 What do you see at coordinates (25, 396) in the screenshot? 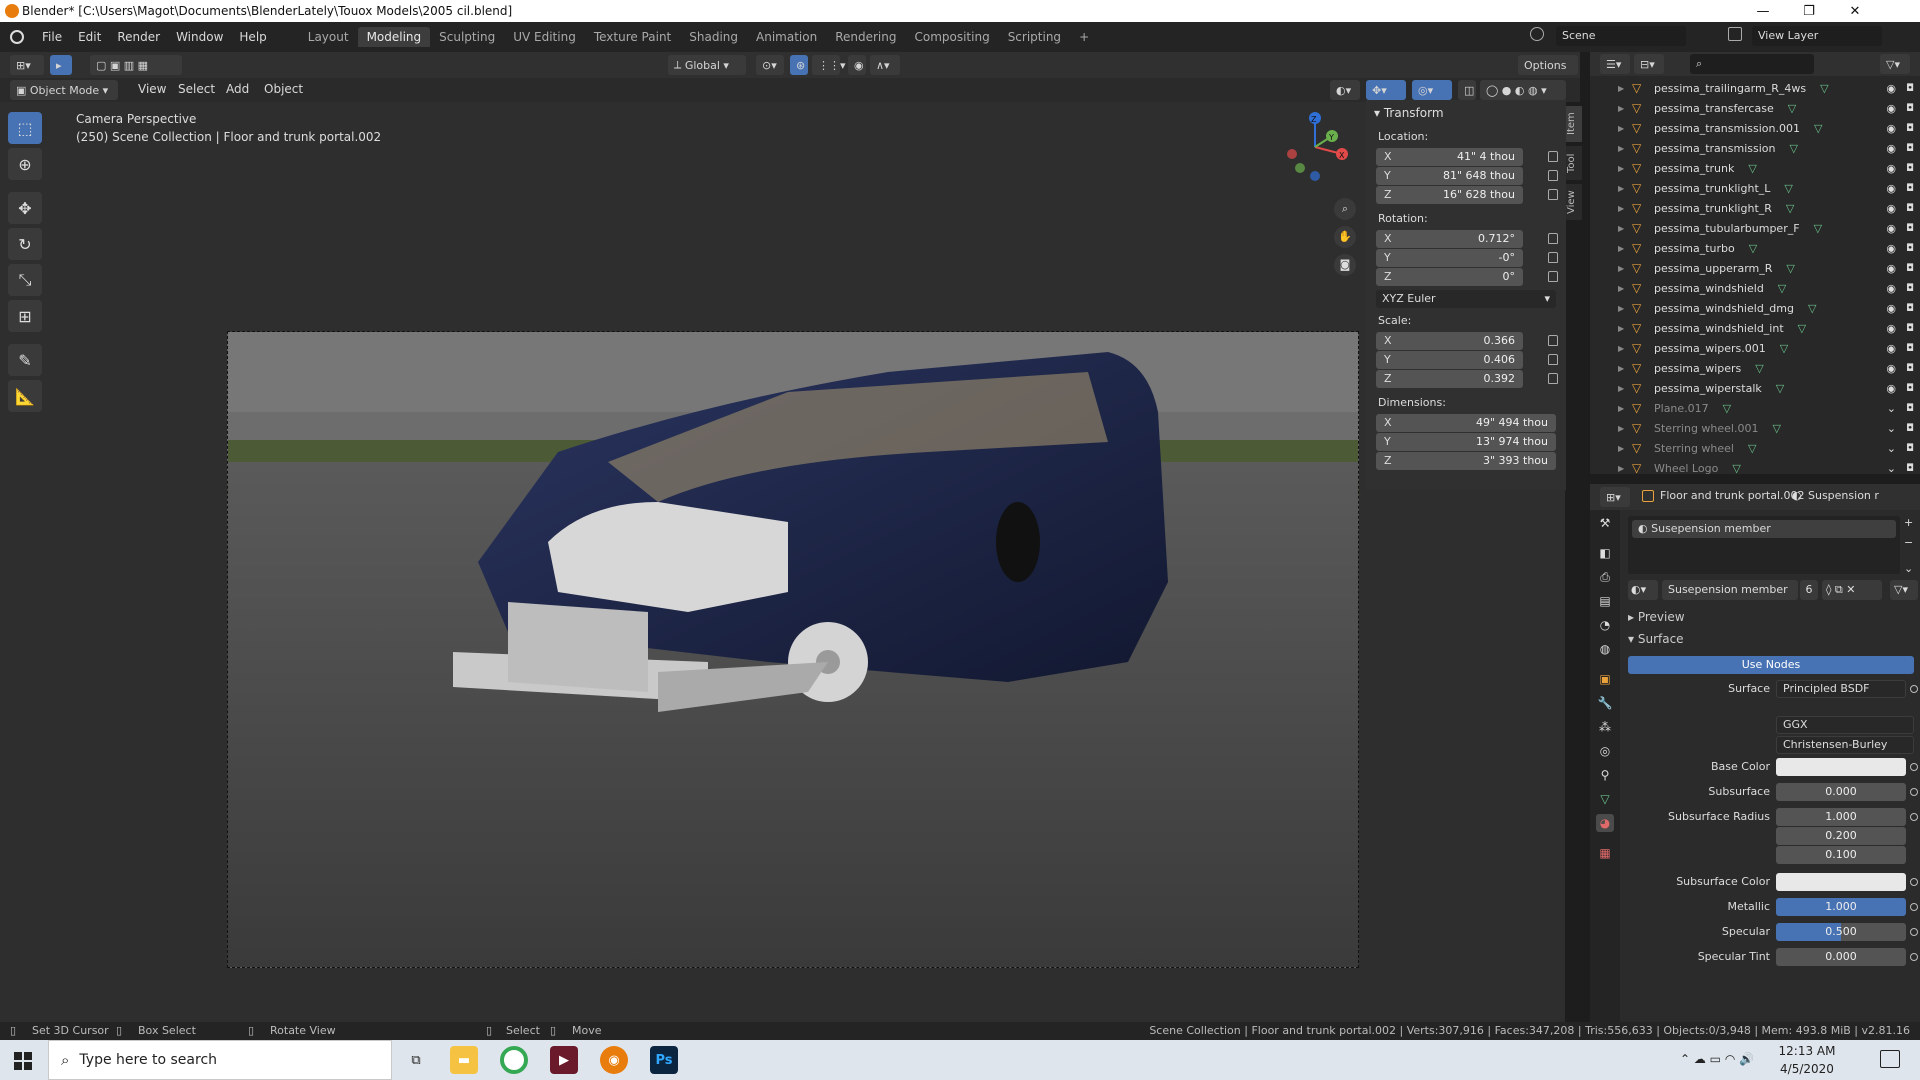
I see `measure-icon: 📐` at bounding box center [25, 396].